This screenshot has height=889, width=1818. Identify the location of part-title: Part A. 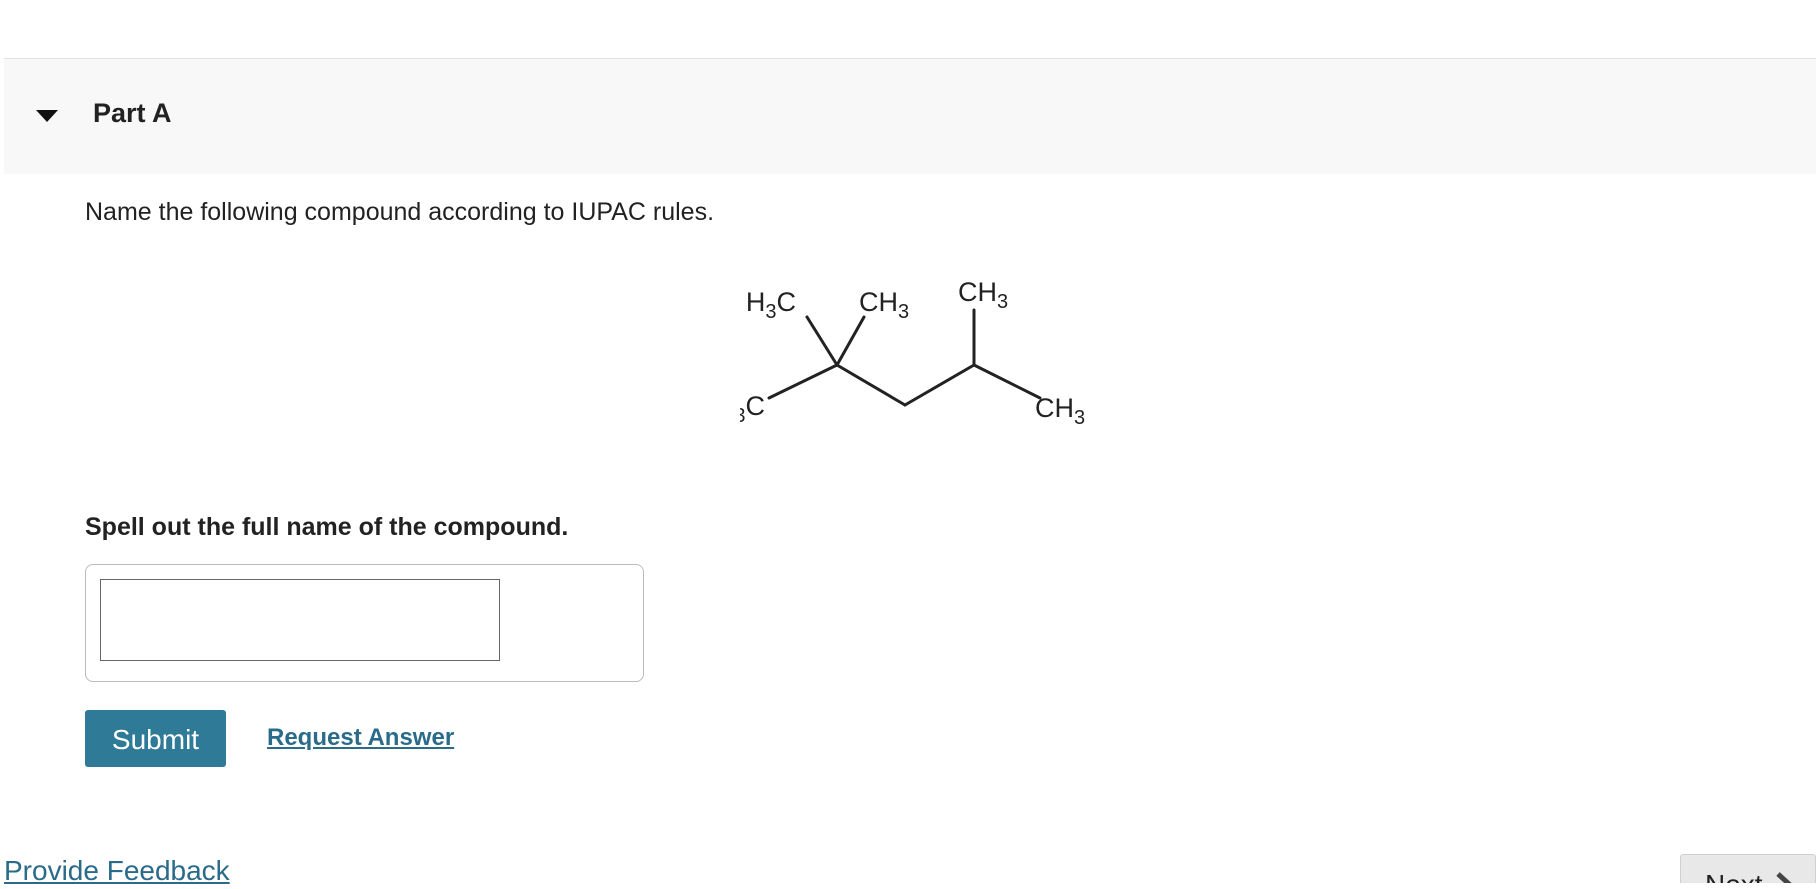
(132, 113).